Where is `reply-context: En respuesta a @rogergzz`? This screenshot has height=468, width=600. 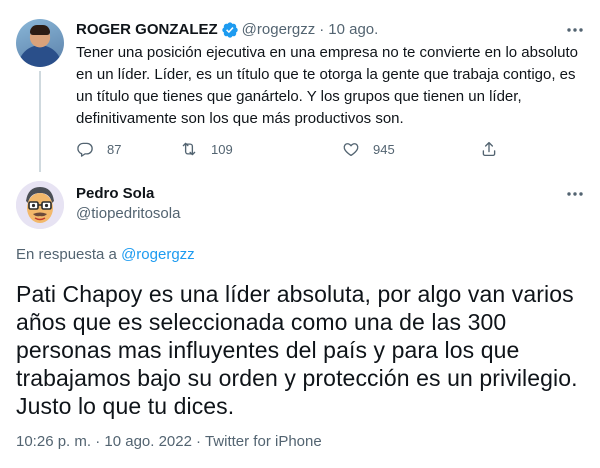
reply-context: En respuesta a @rogergzz is located at coordinates (105, 255).